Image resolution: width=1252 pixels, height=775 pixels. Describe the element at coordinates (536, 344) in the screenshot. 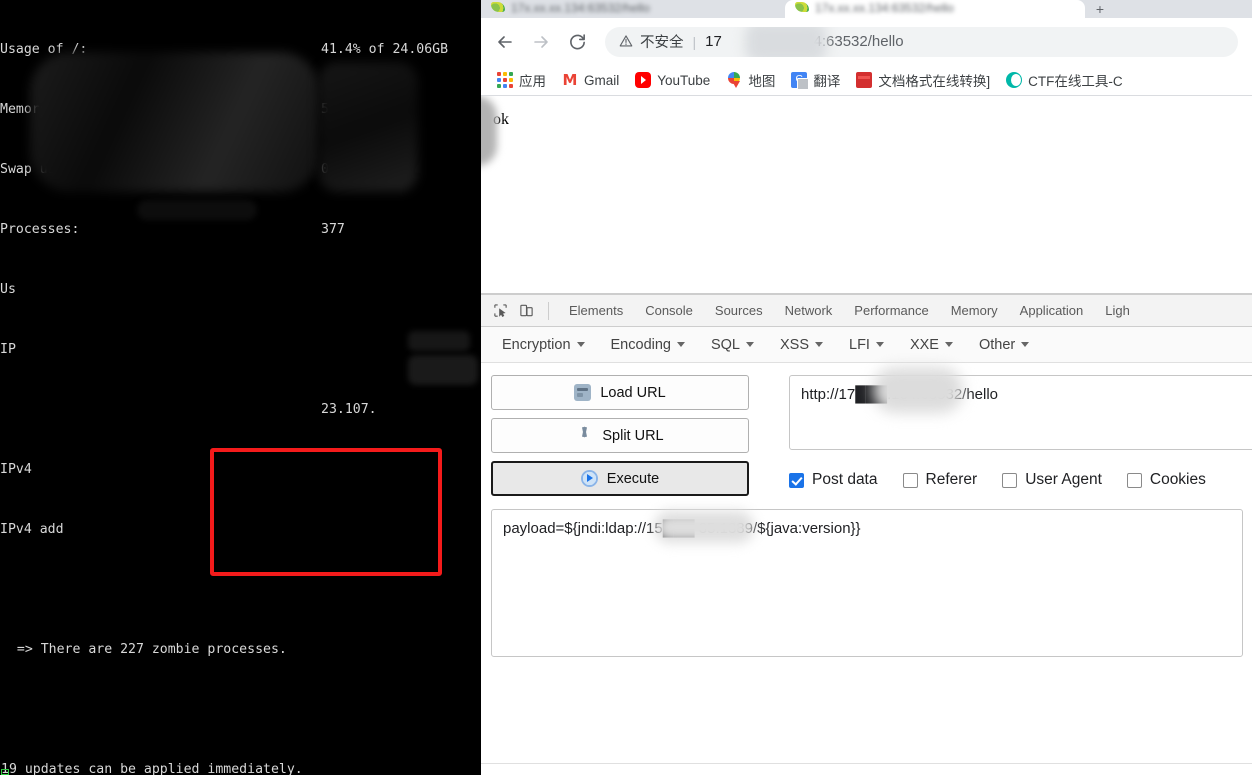

I see `menu-label: Encryption` at that location.